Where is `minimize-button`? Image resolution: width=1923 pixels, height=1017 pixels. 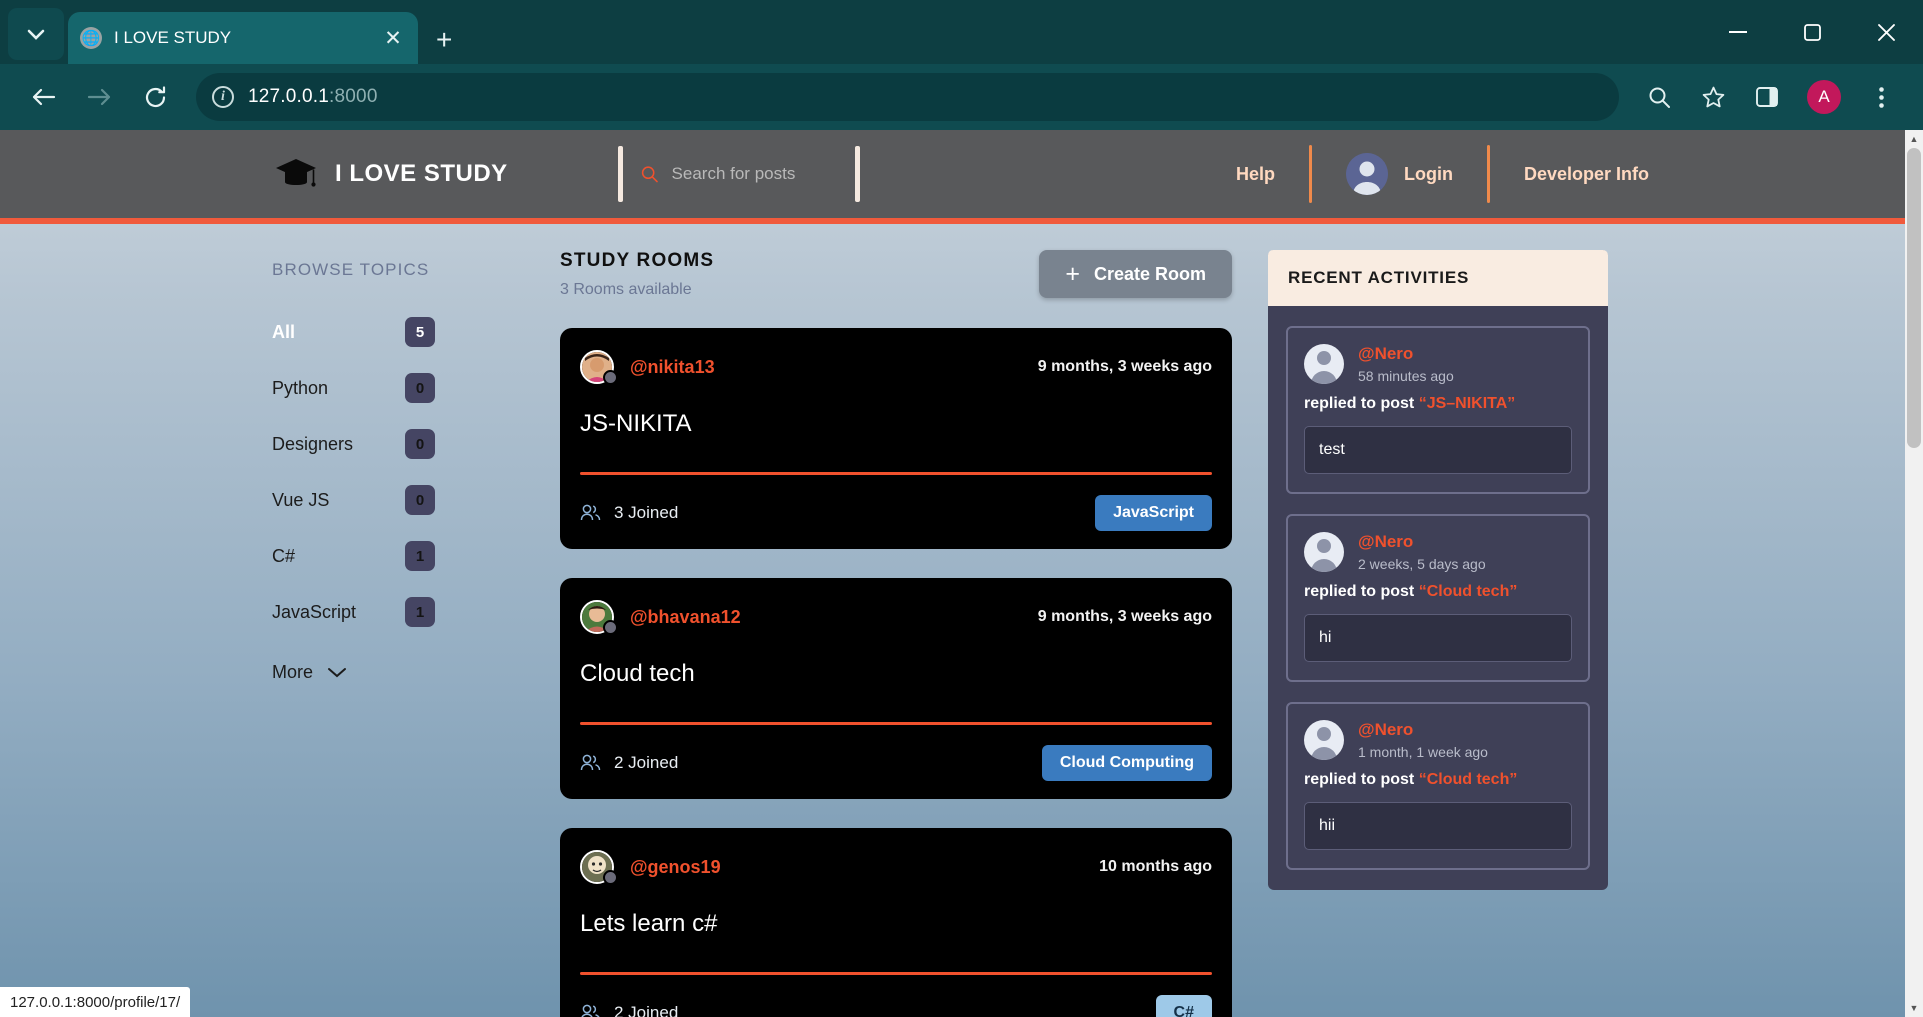 minimize-button is located at coordinates (1738, 32).